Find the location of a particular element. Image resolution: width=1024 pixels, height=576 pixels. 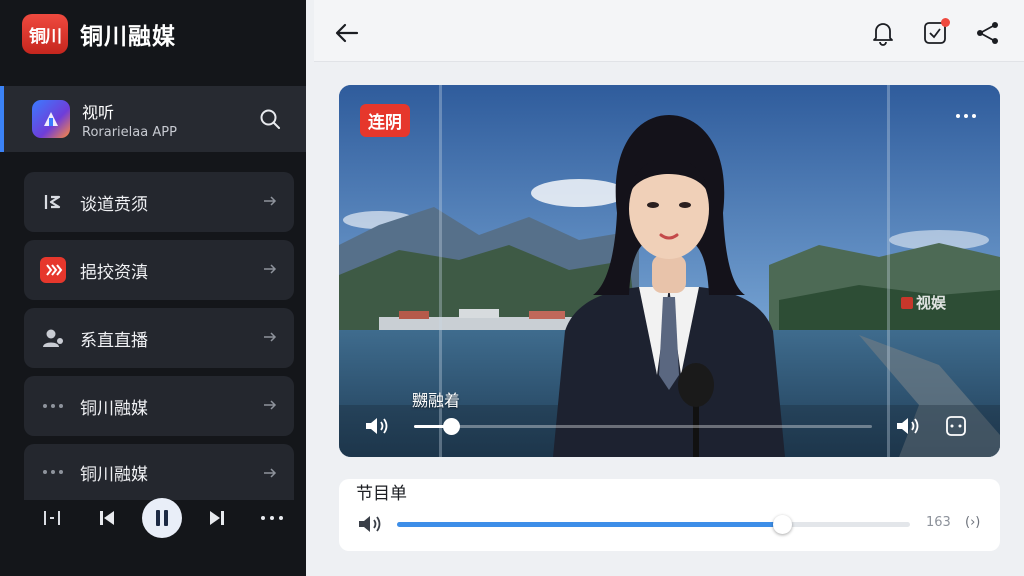

next-icon is located at coordinates (217, 518).